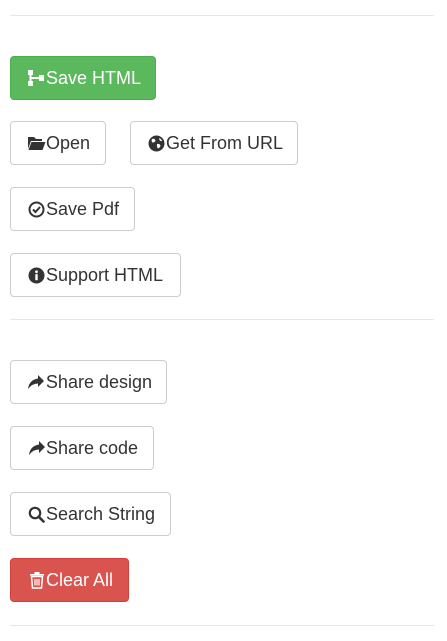  Describe the element at coordinates (98, 381) in the screenshot. I see `share-design-label: Share design` at that location.